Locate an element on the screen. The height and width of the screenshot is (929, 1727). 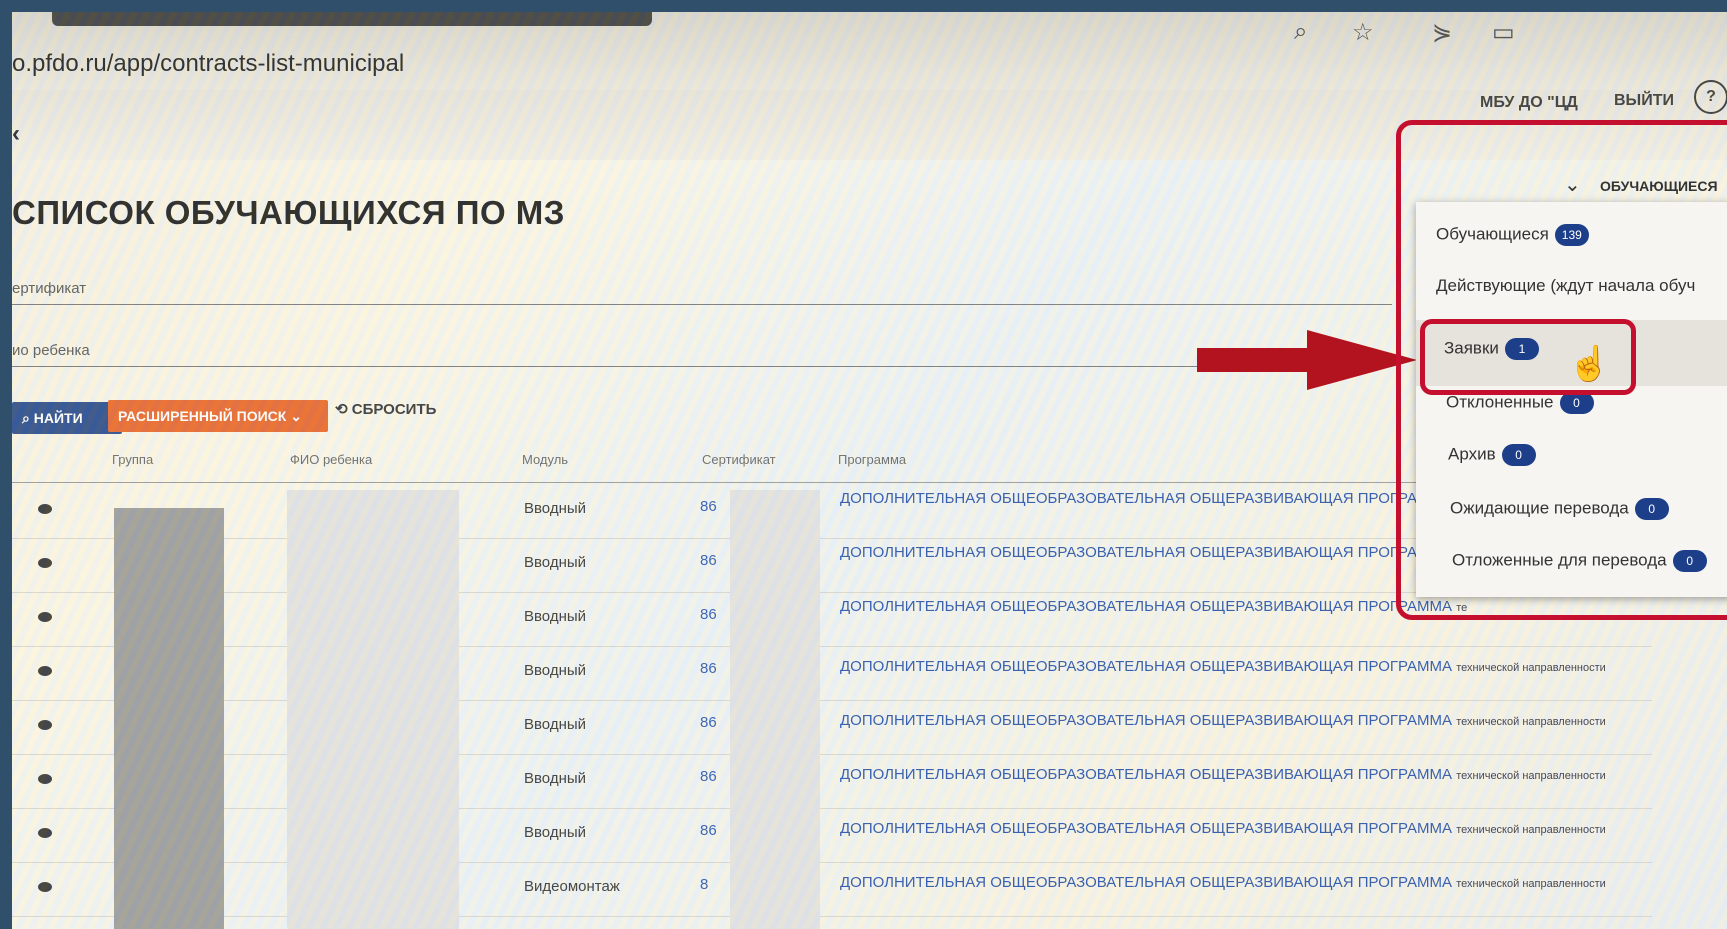
redacted-group-column is located at coordinates (169, 718).